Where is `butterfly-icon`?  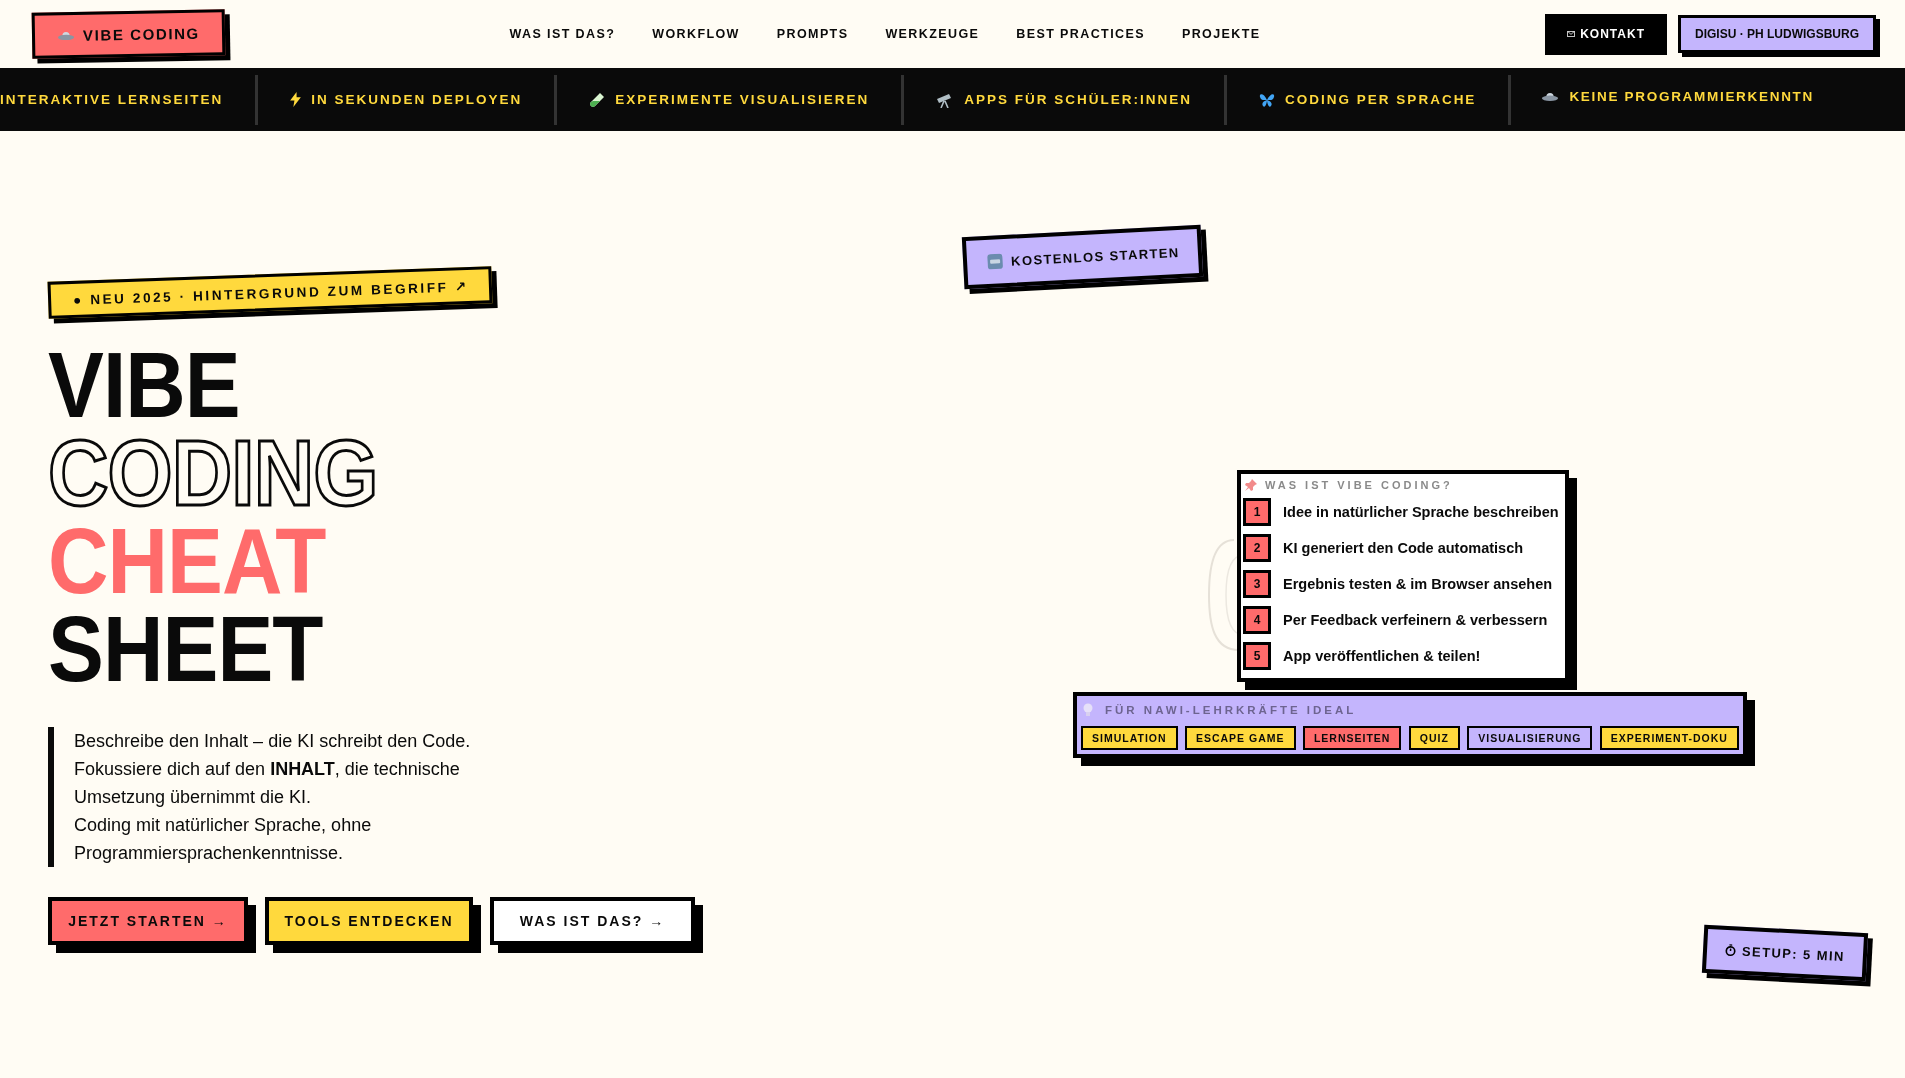 butterfly-icon is located at coordinates (1267, 99).